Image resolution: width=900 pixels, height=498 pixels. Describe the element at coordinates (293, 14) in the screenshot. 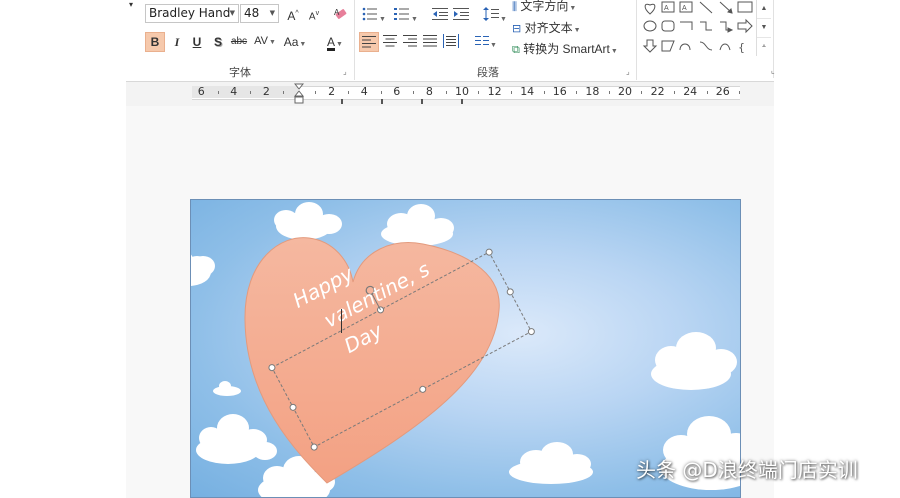

I see `grow-font-button: A^` at that location.